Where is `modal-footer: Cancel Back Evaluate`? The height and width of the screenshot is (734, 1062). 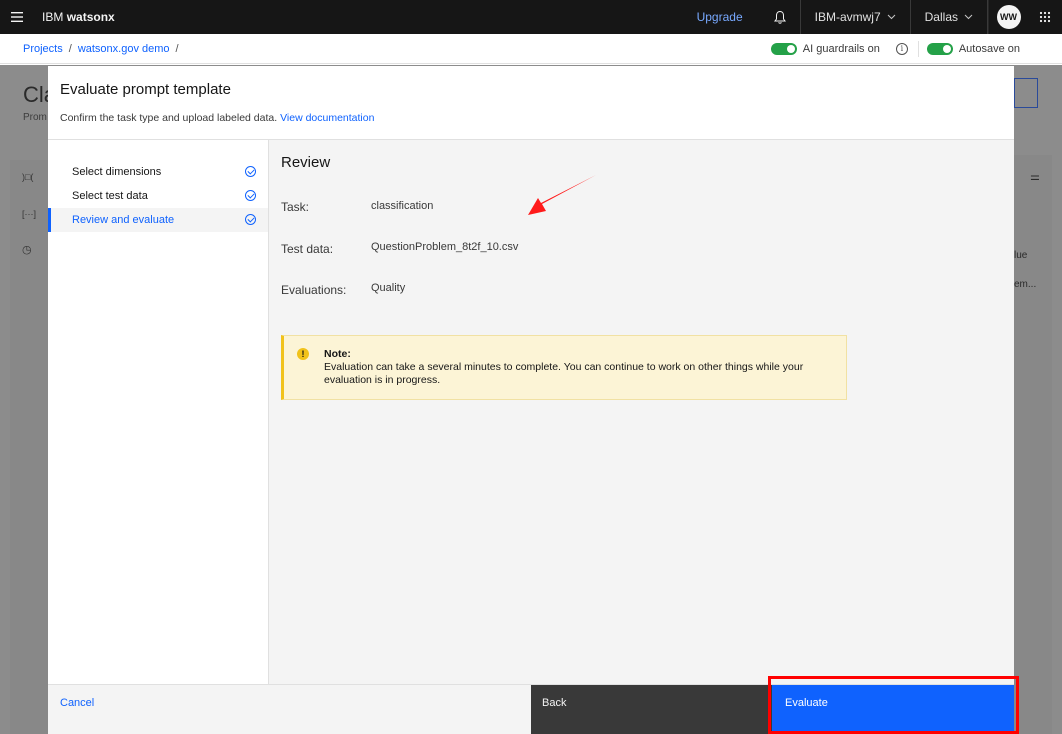 modal-footer: Cancel Back Evaluate is located at coordinates (531, 709).